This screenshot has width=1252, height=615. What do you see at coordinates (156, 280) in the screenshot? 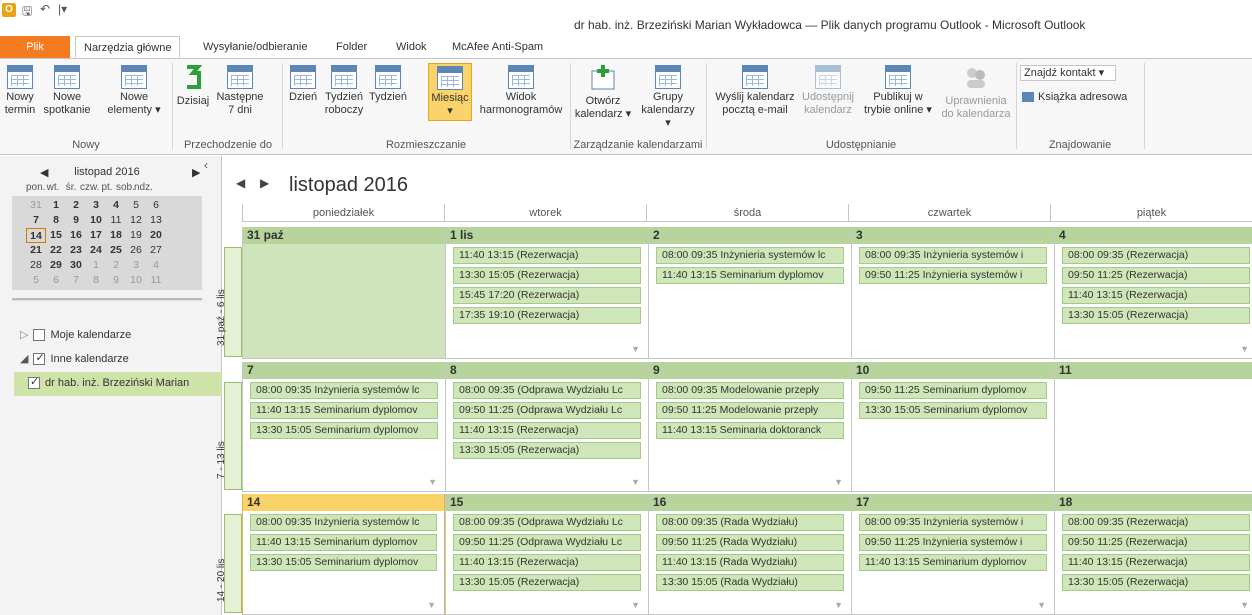
I see `mini-calendar-day: 11` at bounding box center [156, 280].